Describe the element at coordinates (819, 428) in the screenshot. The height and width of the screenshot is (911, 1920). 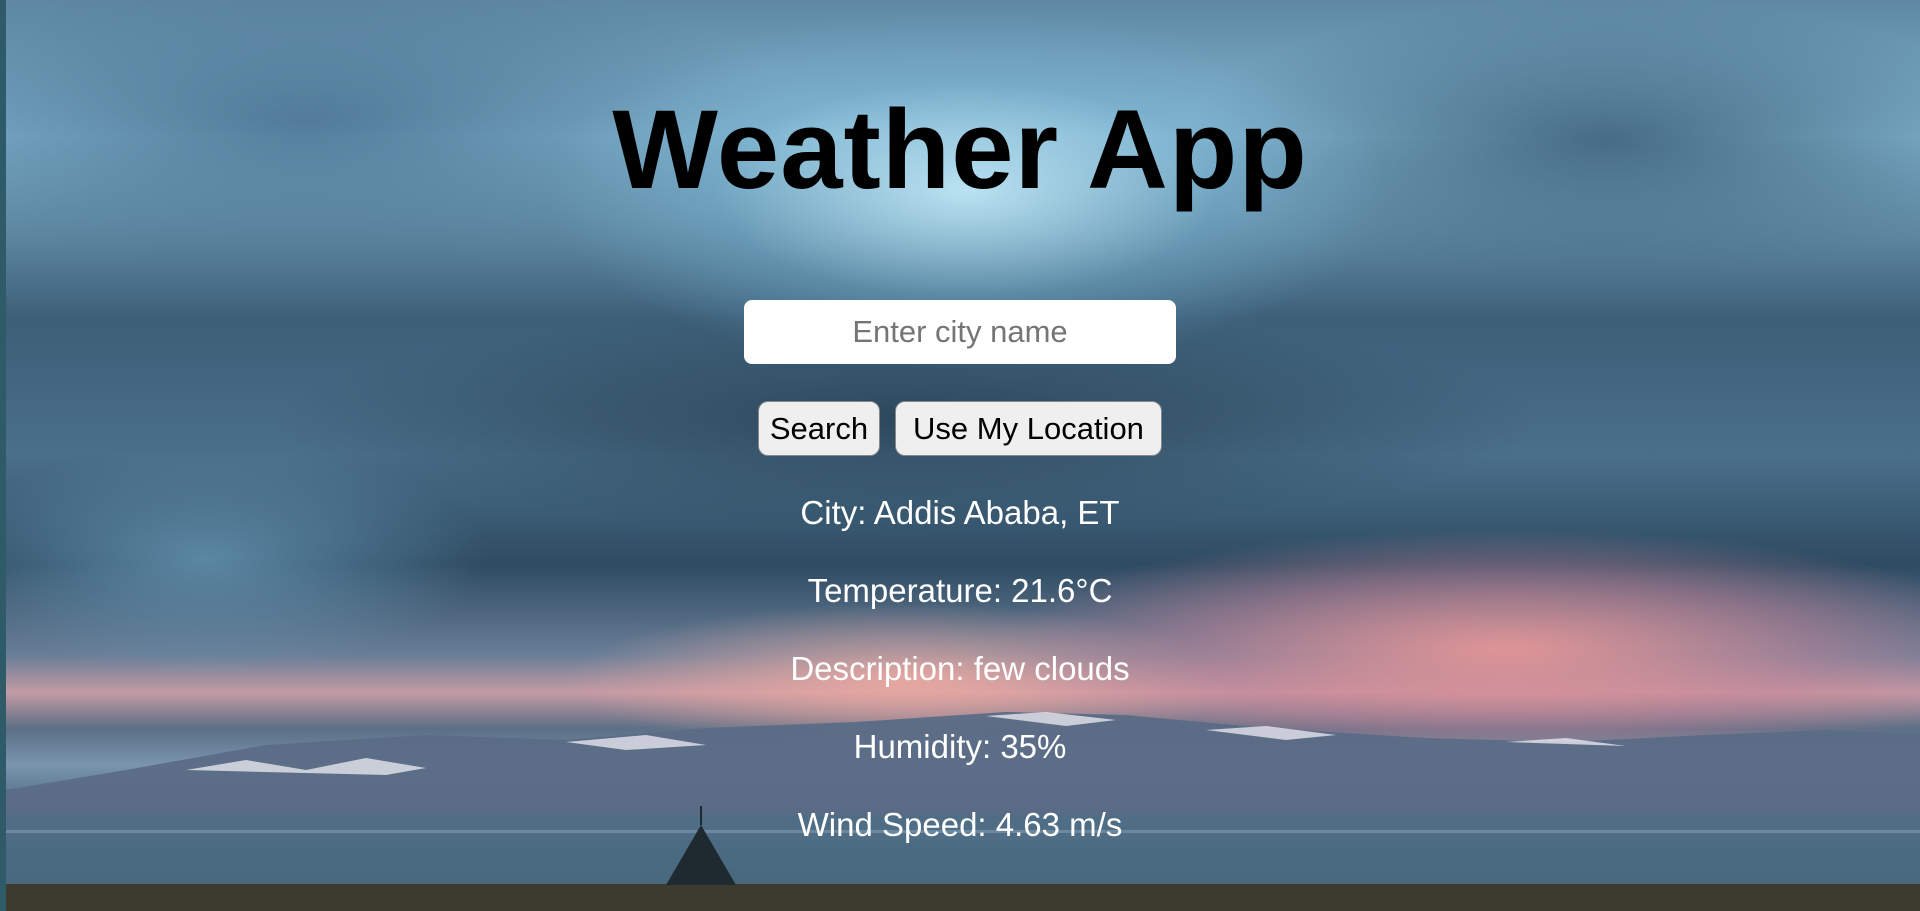
I see `search-button: Search` at that location.